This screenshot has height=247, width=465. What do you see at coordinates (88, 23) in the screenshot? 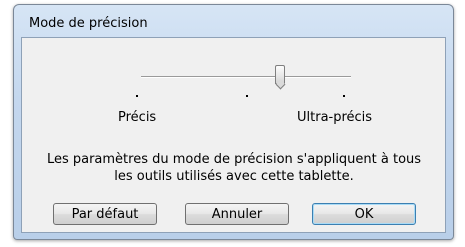
I see `dialog-title: Mode de précision` at bounding box center [88, 23].